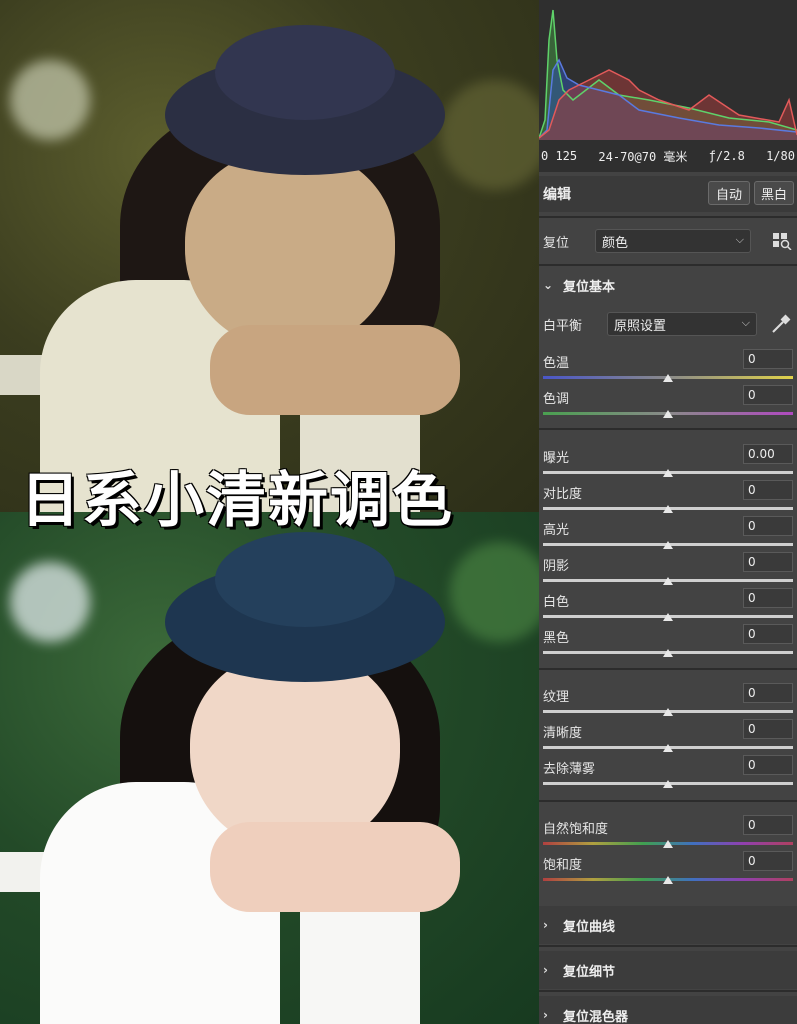 The width and height of the screenshot is (797, 1024). I want to click on texture-value-field: 0, so click(768, 693).